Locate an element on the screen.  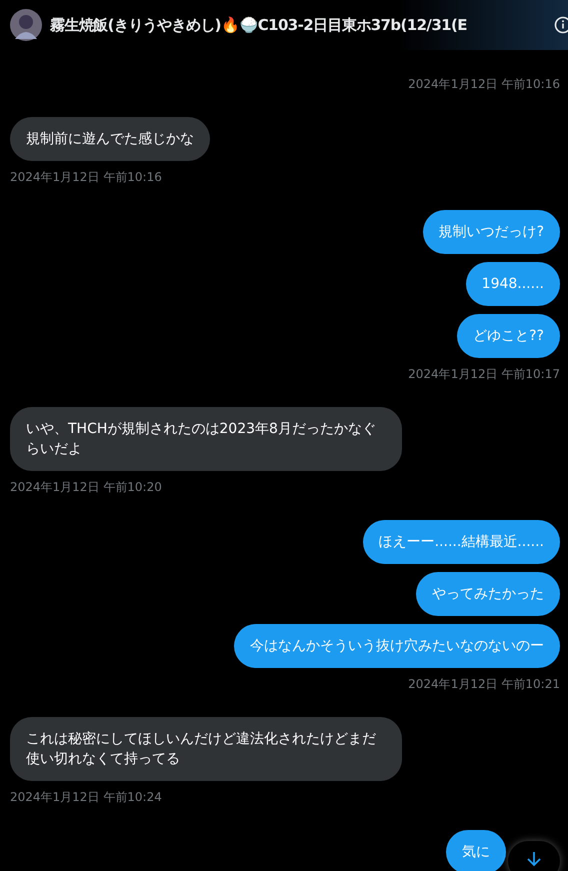
message-bubble: 今はなんかそういう抜け穴みたいなのないのー is located at coordinates (397, 646).